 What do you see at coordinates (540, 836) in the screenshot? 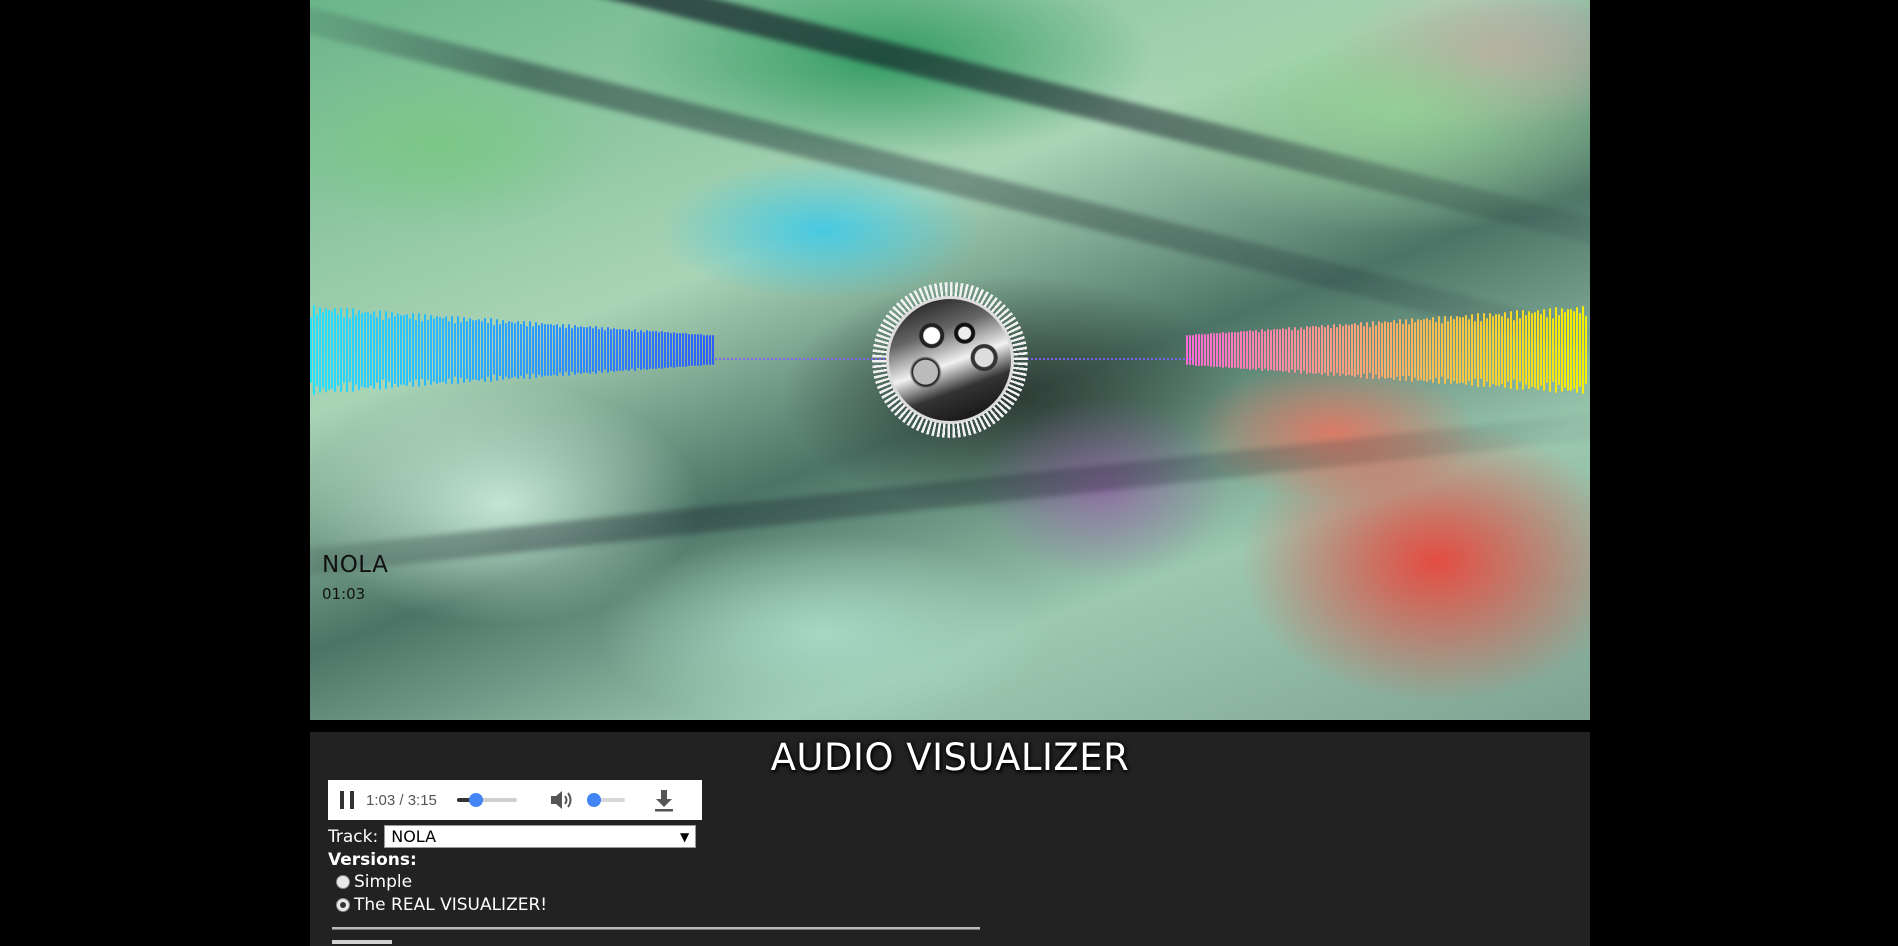
I see `track-select: NOLA ▼` at bounding box center [540, 836].